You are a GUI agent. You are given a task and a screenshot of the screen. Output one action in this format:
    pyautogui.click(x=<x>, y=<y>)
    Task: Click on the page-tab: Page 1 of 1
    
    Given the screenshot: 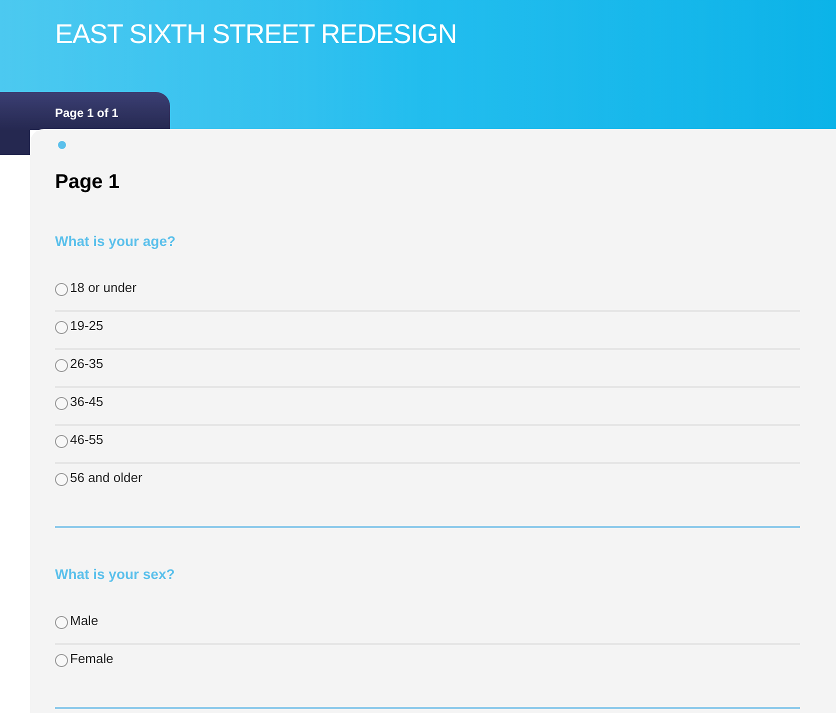 What is the action you would take?
    pyautogui.click(x=85, y=111)
    